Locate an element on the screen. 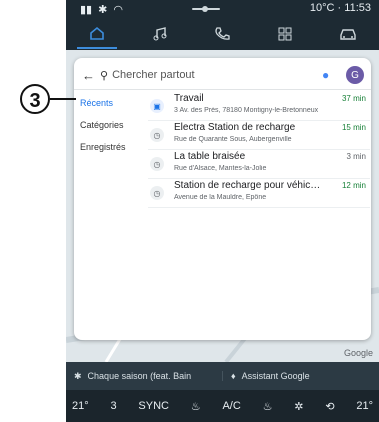  result-address: Avenue de la Mauldre, Épône is located at coordinates (220, 197).